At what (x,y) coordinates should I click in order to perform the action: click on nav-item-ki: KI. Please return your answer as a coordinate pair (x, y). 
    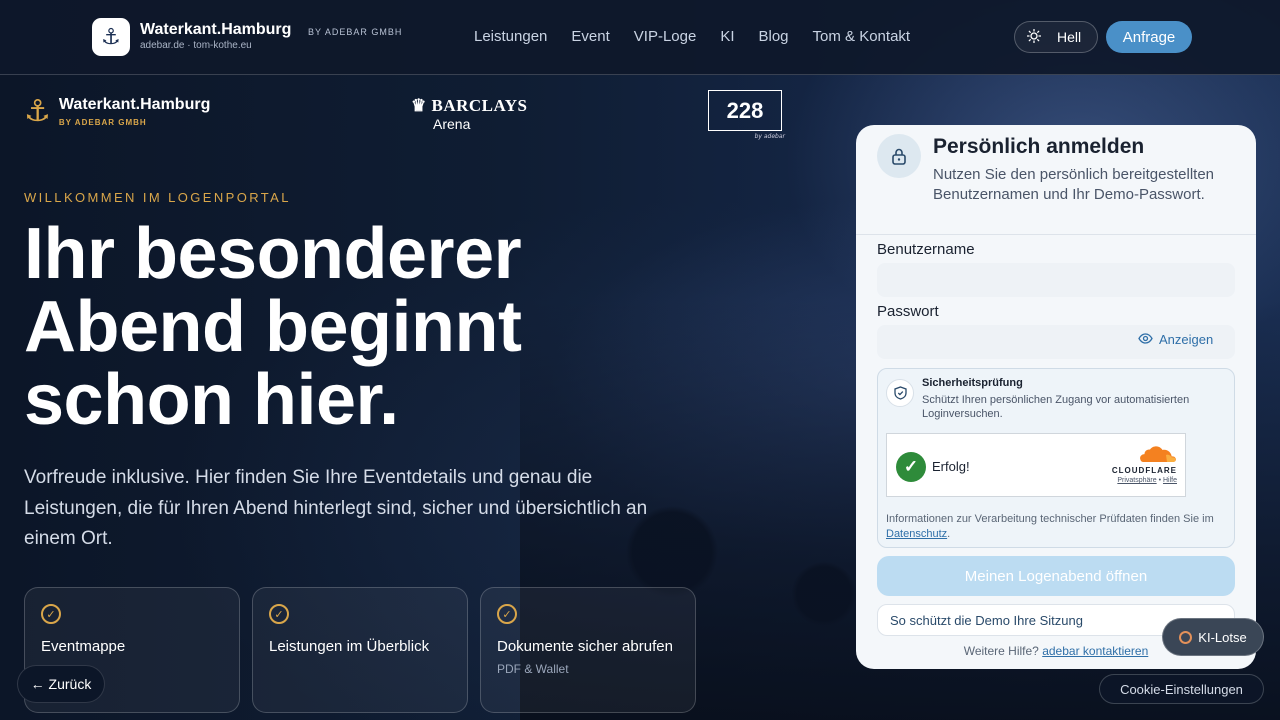
    Looking at the image, I should click on (727, 36).